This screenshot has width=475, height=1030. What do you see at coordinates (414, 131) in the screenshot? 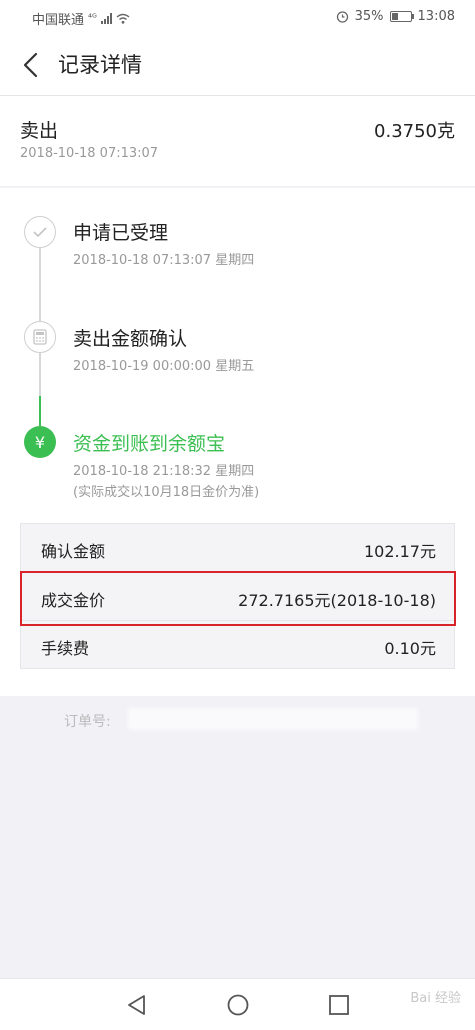
I see `transaction-amount: 0.3750克` at bounding box center [414, 131].